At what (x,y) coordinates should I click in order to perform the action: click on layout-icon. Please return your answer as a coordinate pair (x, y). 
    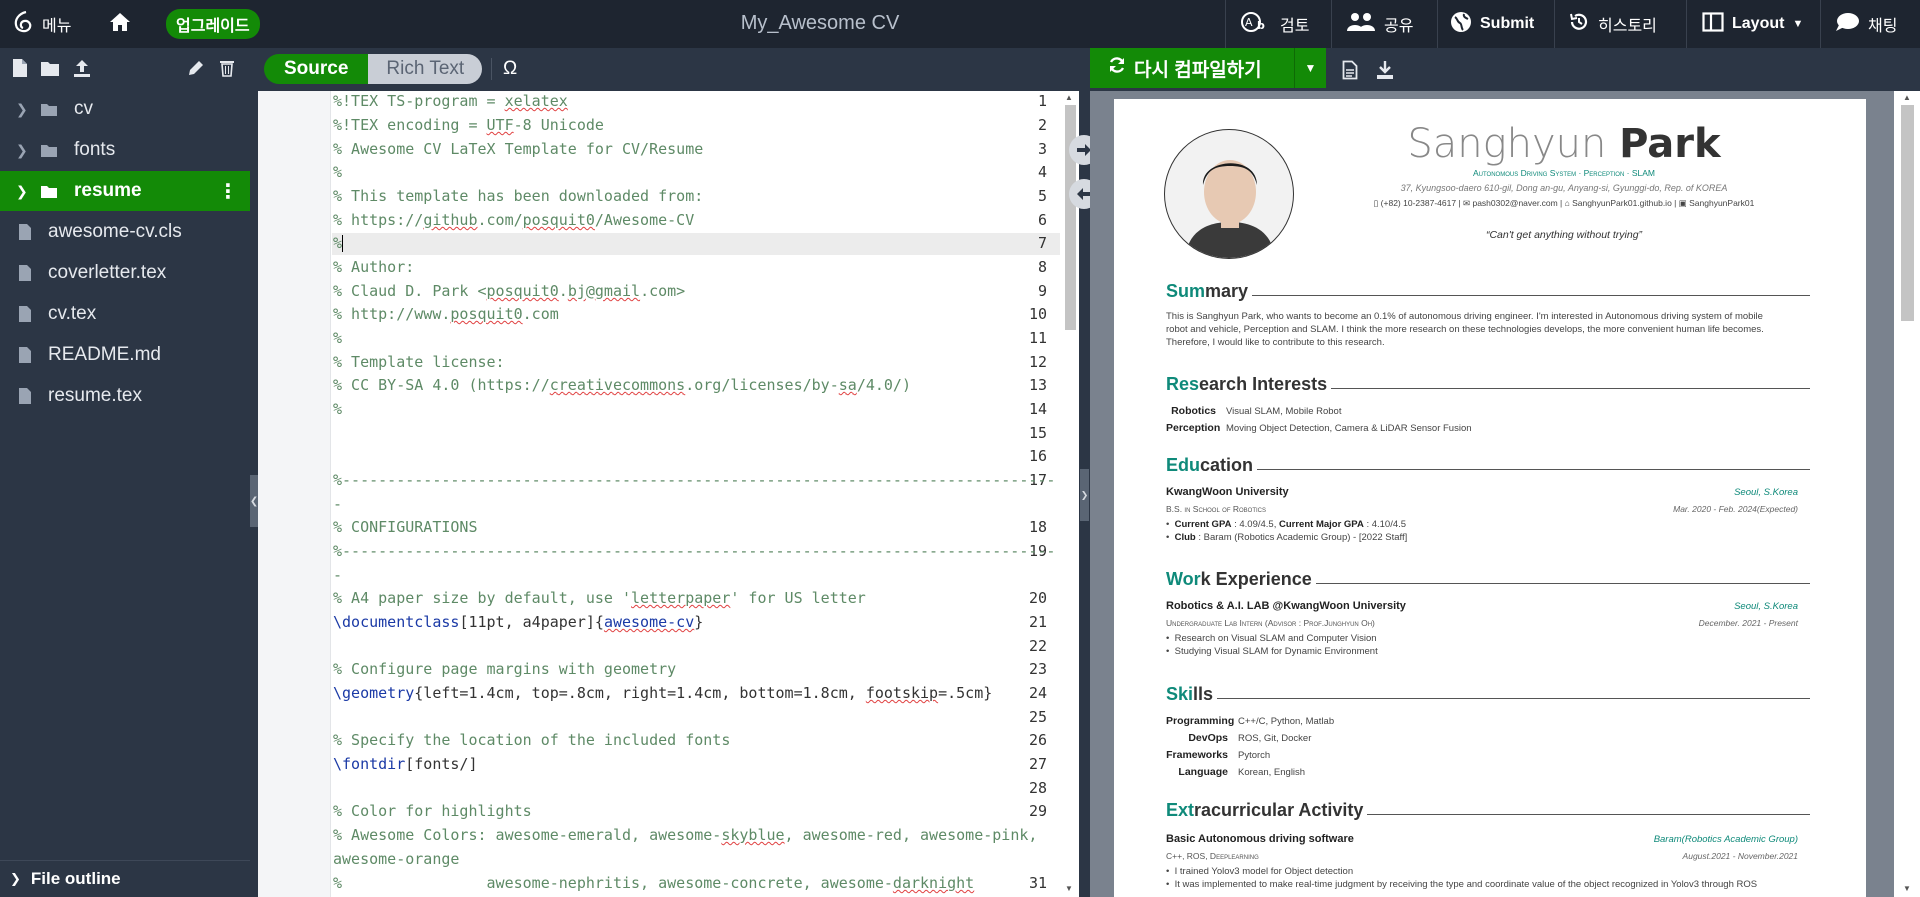
    Looking at the image, I should click on (1713, 24).